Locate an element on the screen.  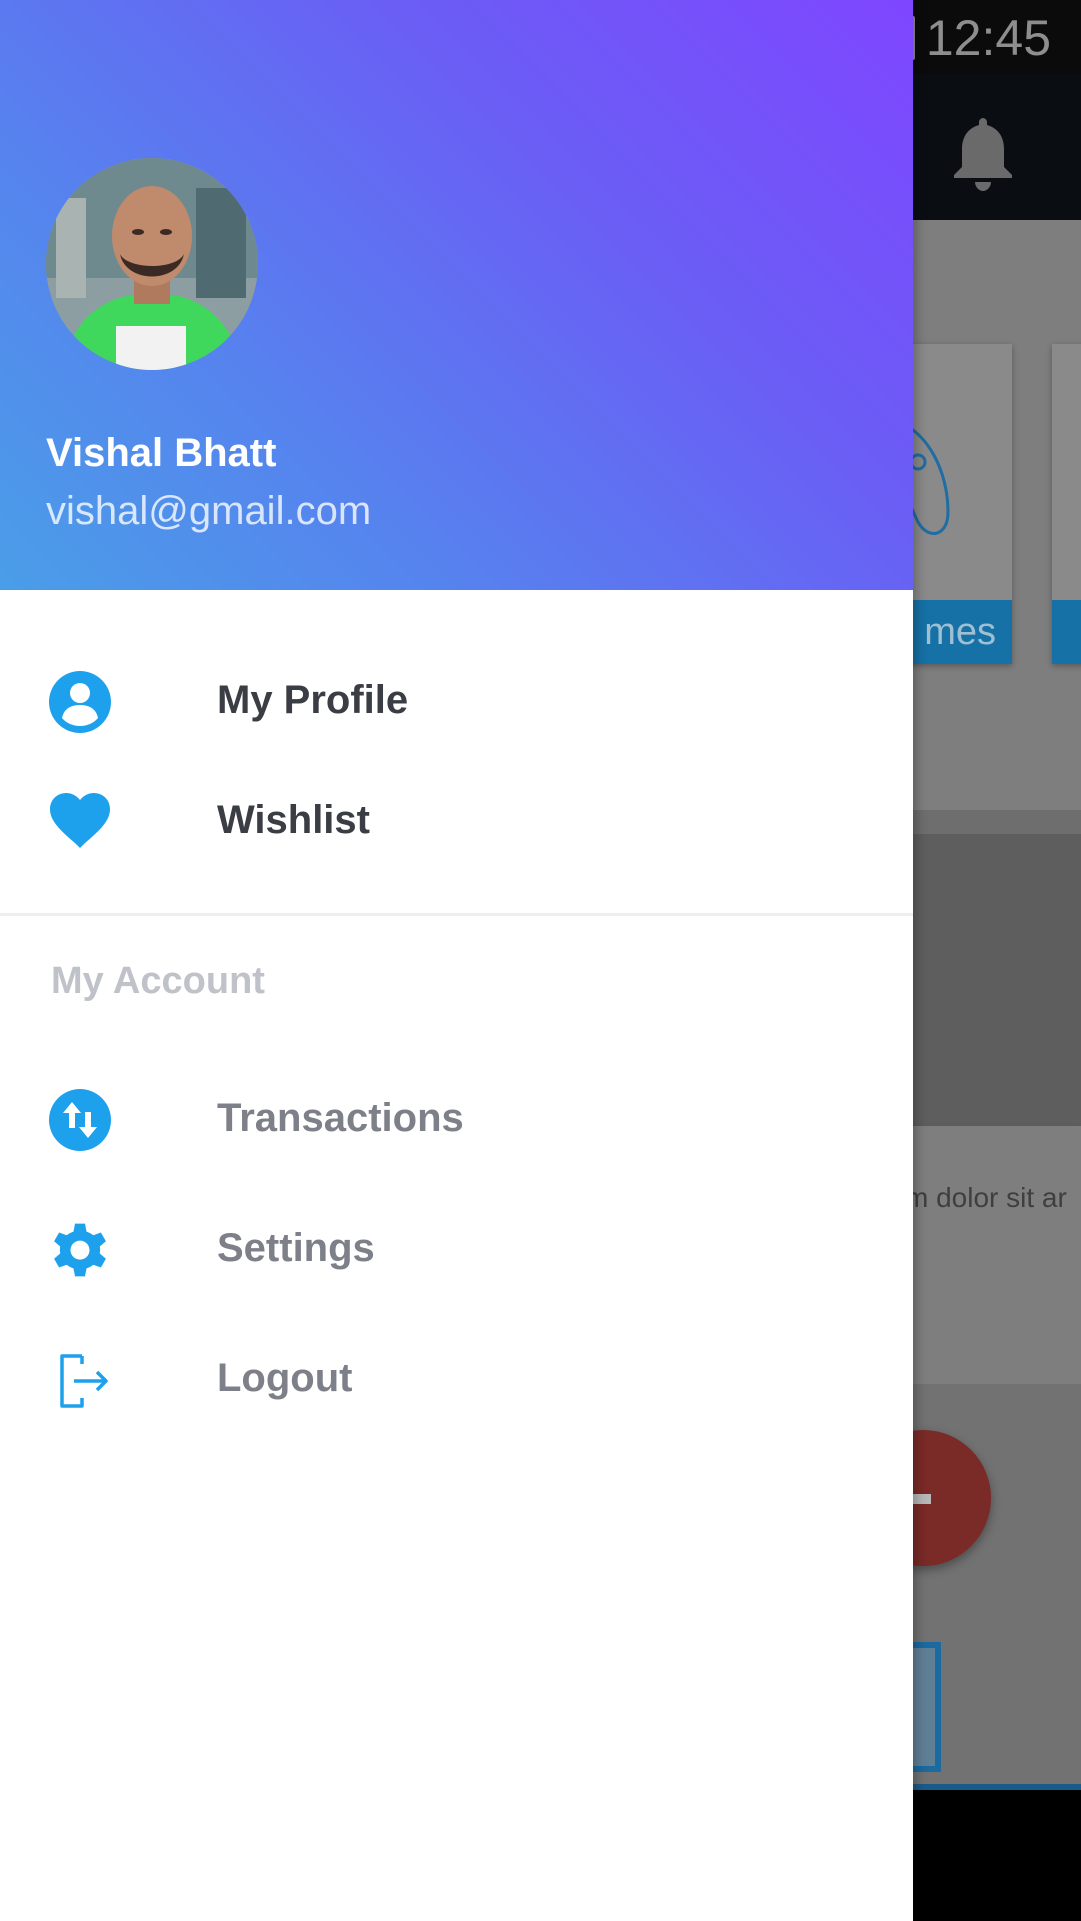
category-card-label is located at coordinates (1066, 632).